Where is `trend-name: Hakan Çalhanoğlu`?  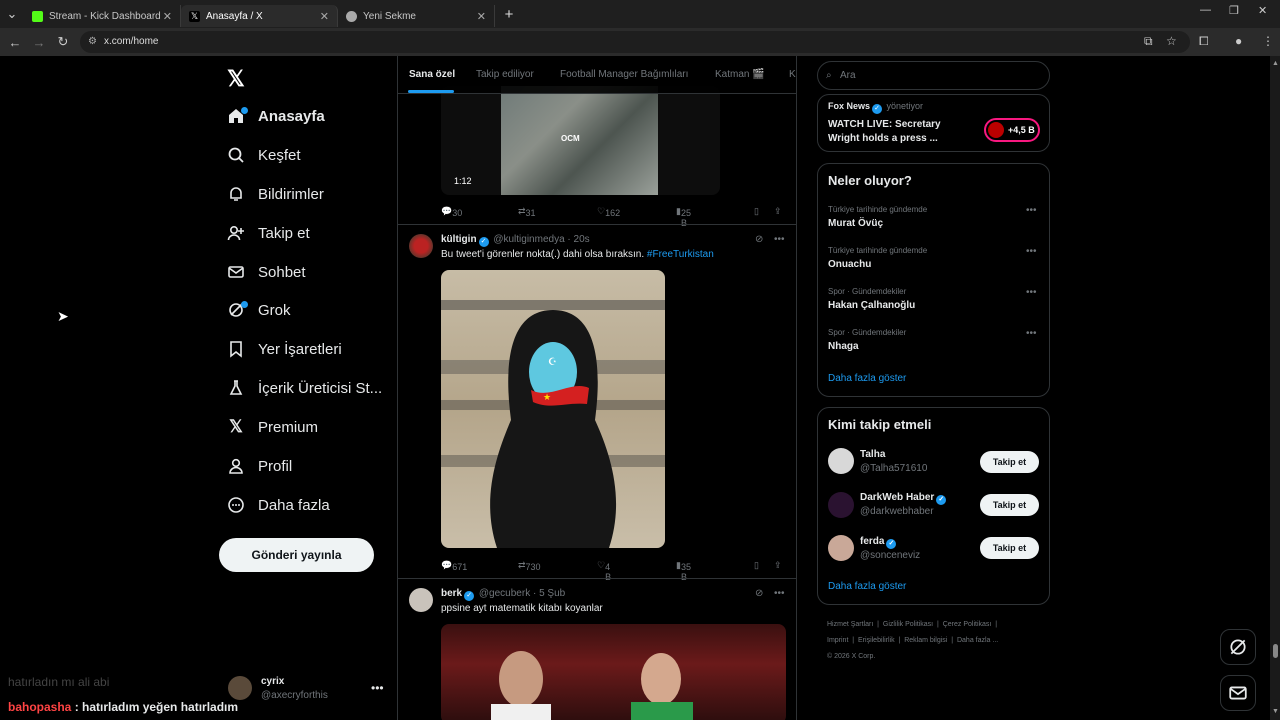
trend-name: Hakan Çalhanoğlu is located at coordinates (871, 305).